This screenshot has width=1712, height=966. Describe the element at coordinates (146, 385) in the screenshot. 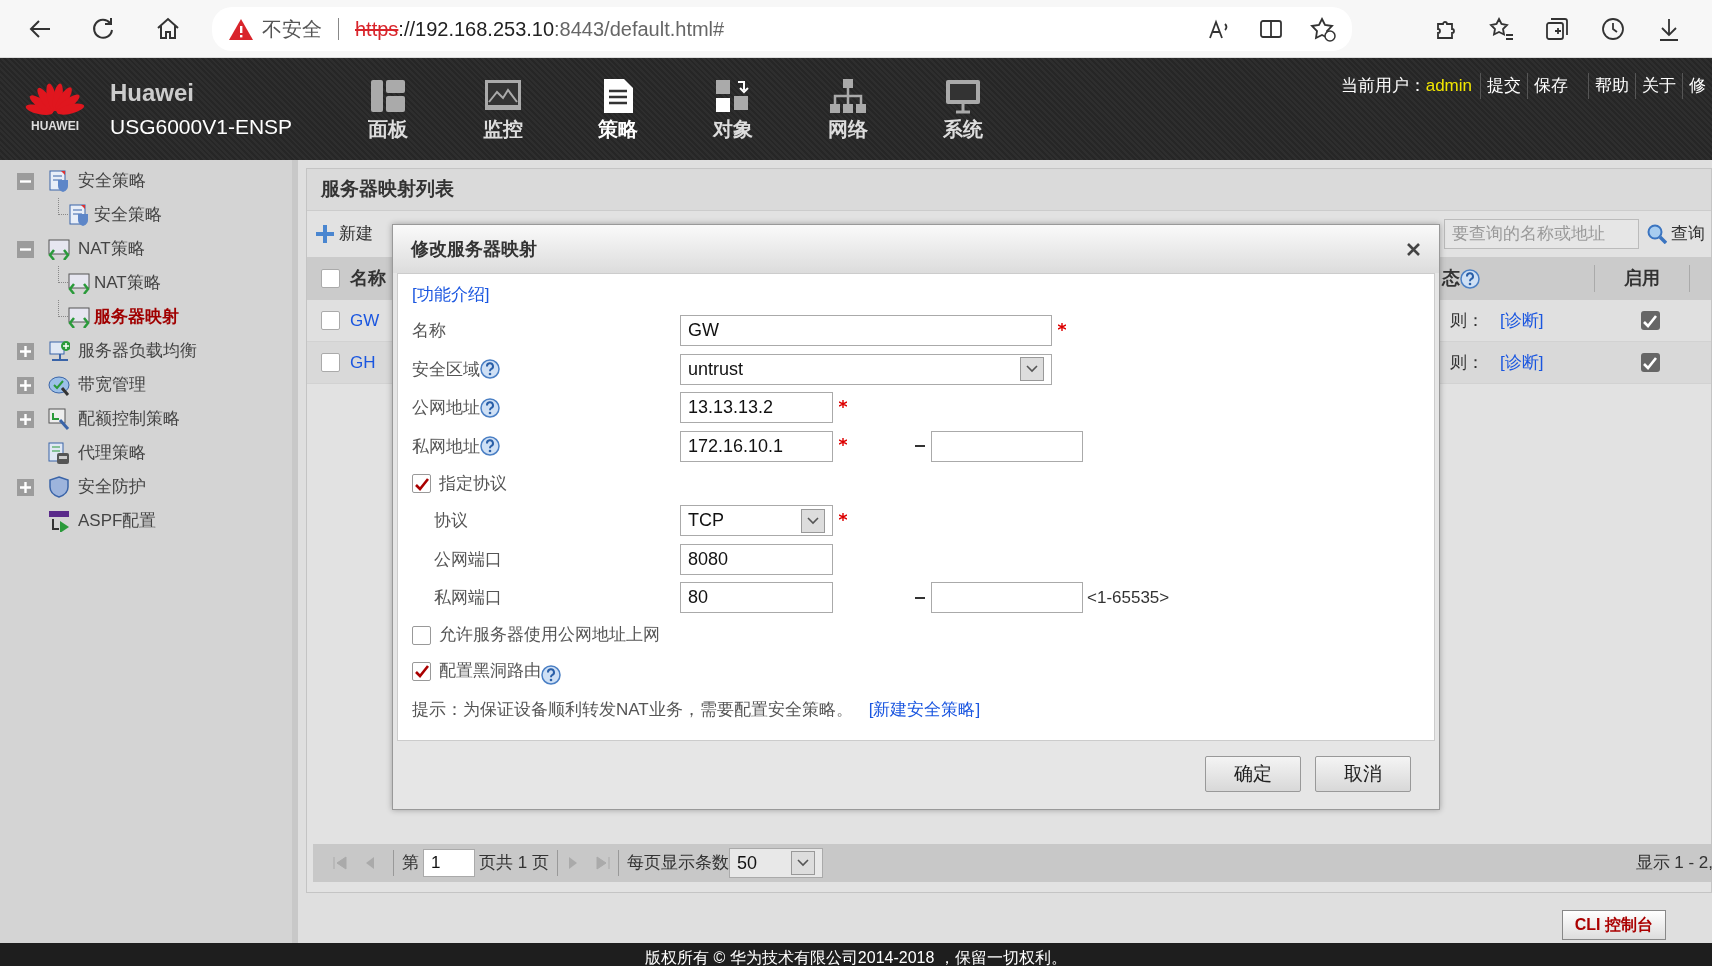

I see `tree-item: 带宽管理` at that location.